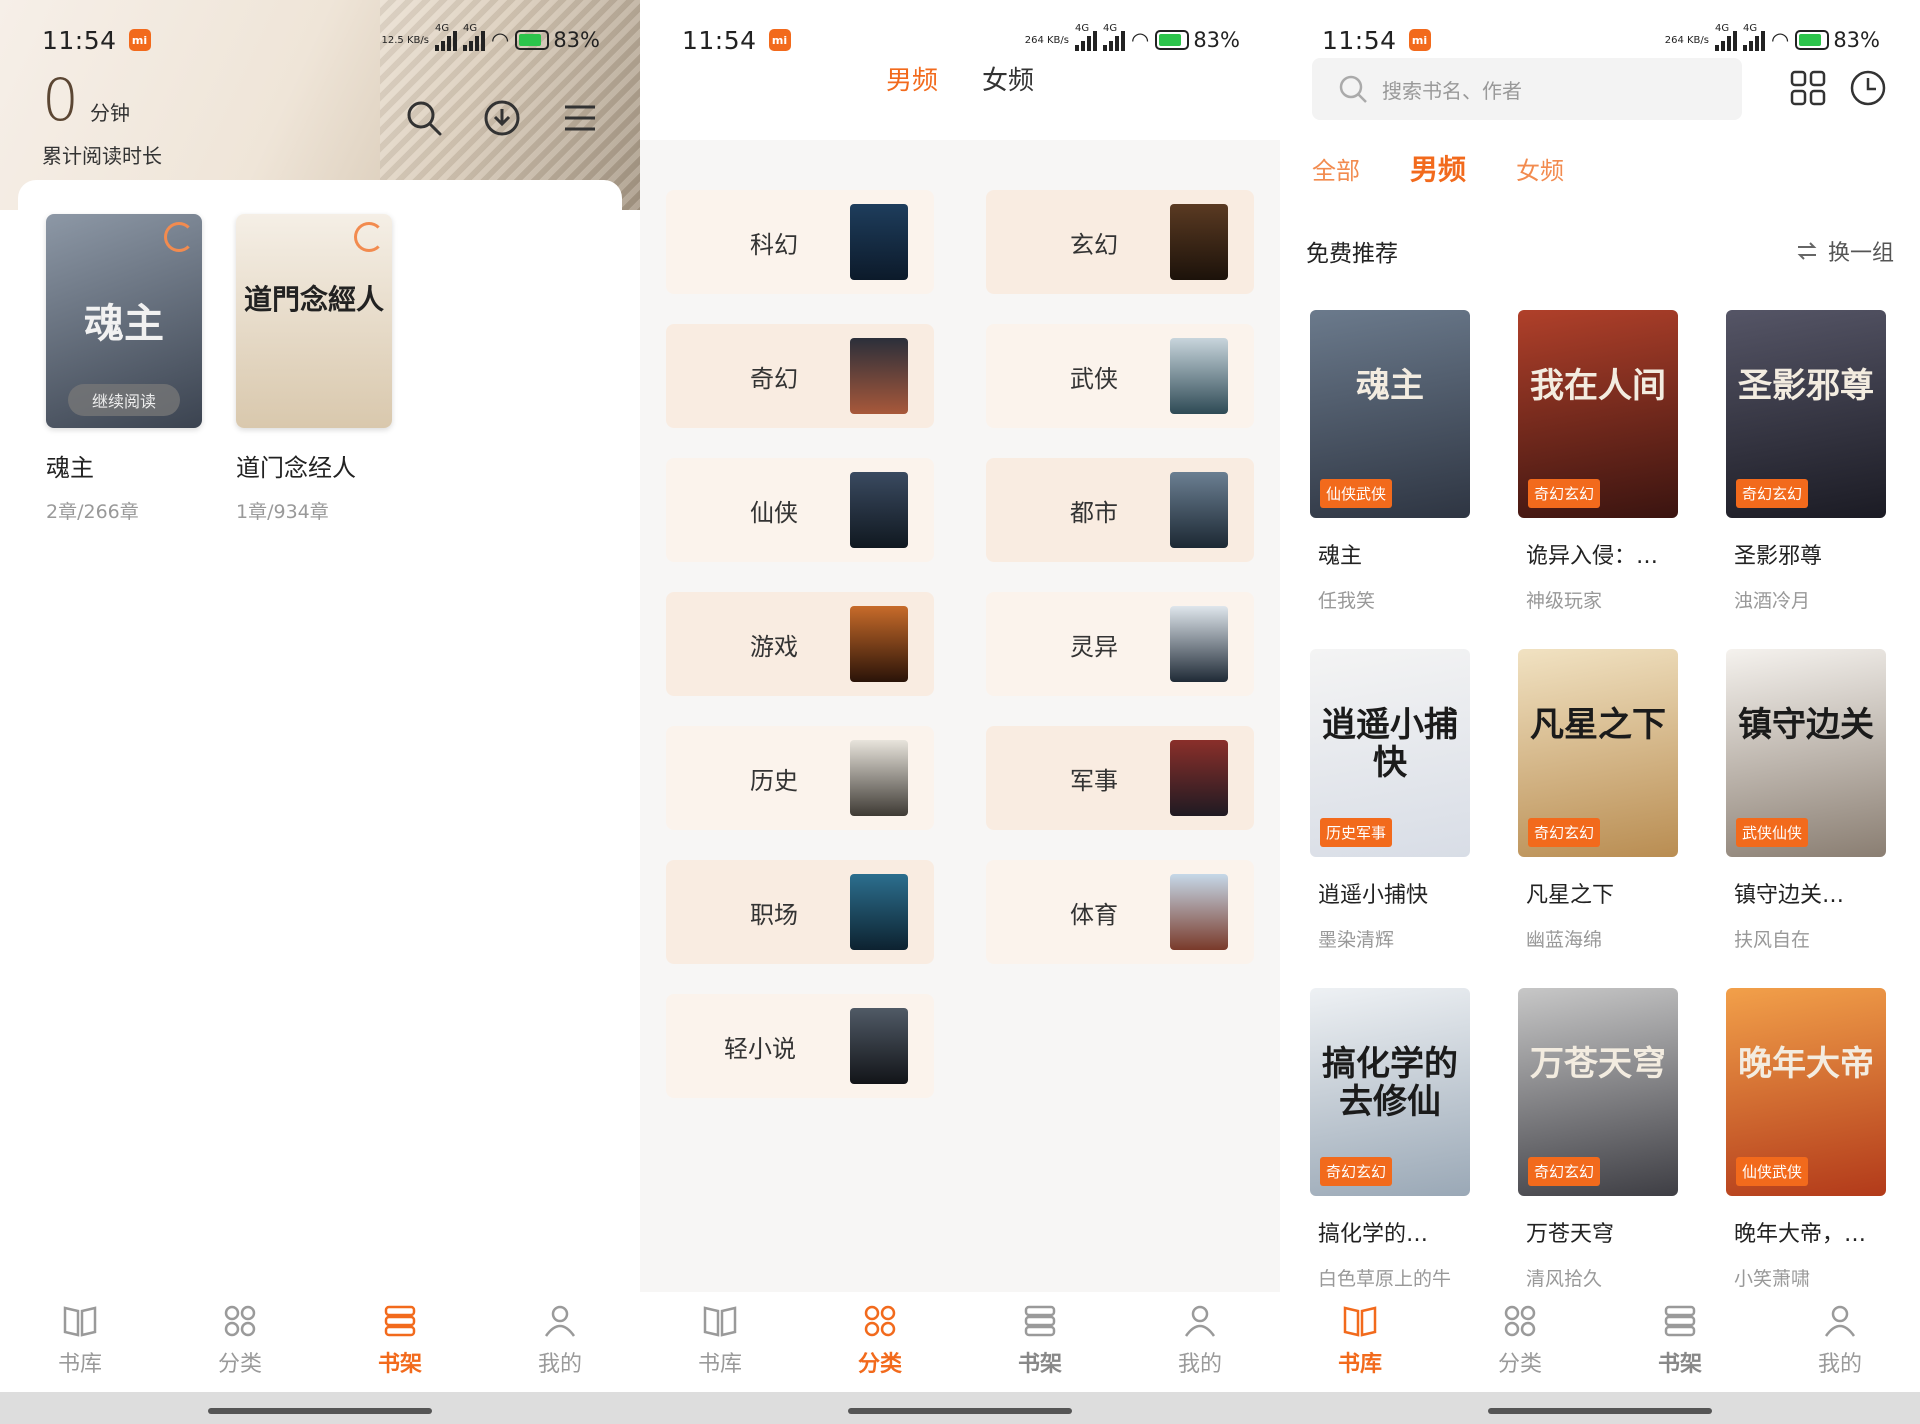 The image size is (1920, 1424). What do you see at coordinates (124, 321) in the screenshot?
I see `book-cover: 魂主 继续阅读` at bounding box center [124, 321].